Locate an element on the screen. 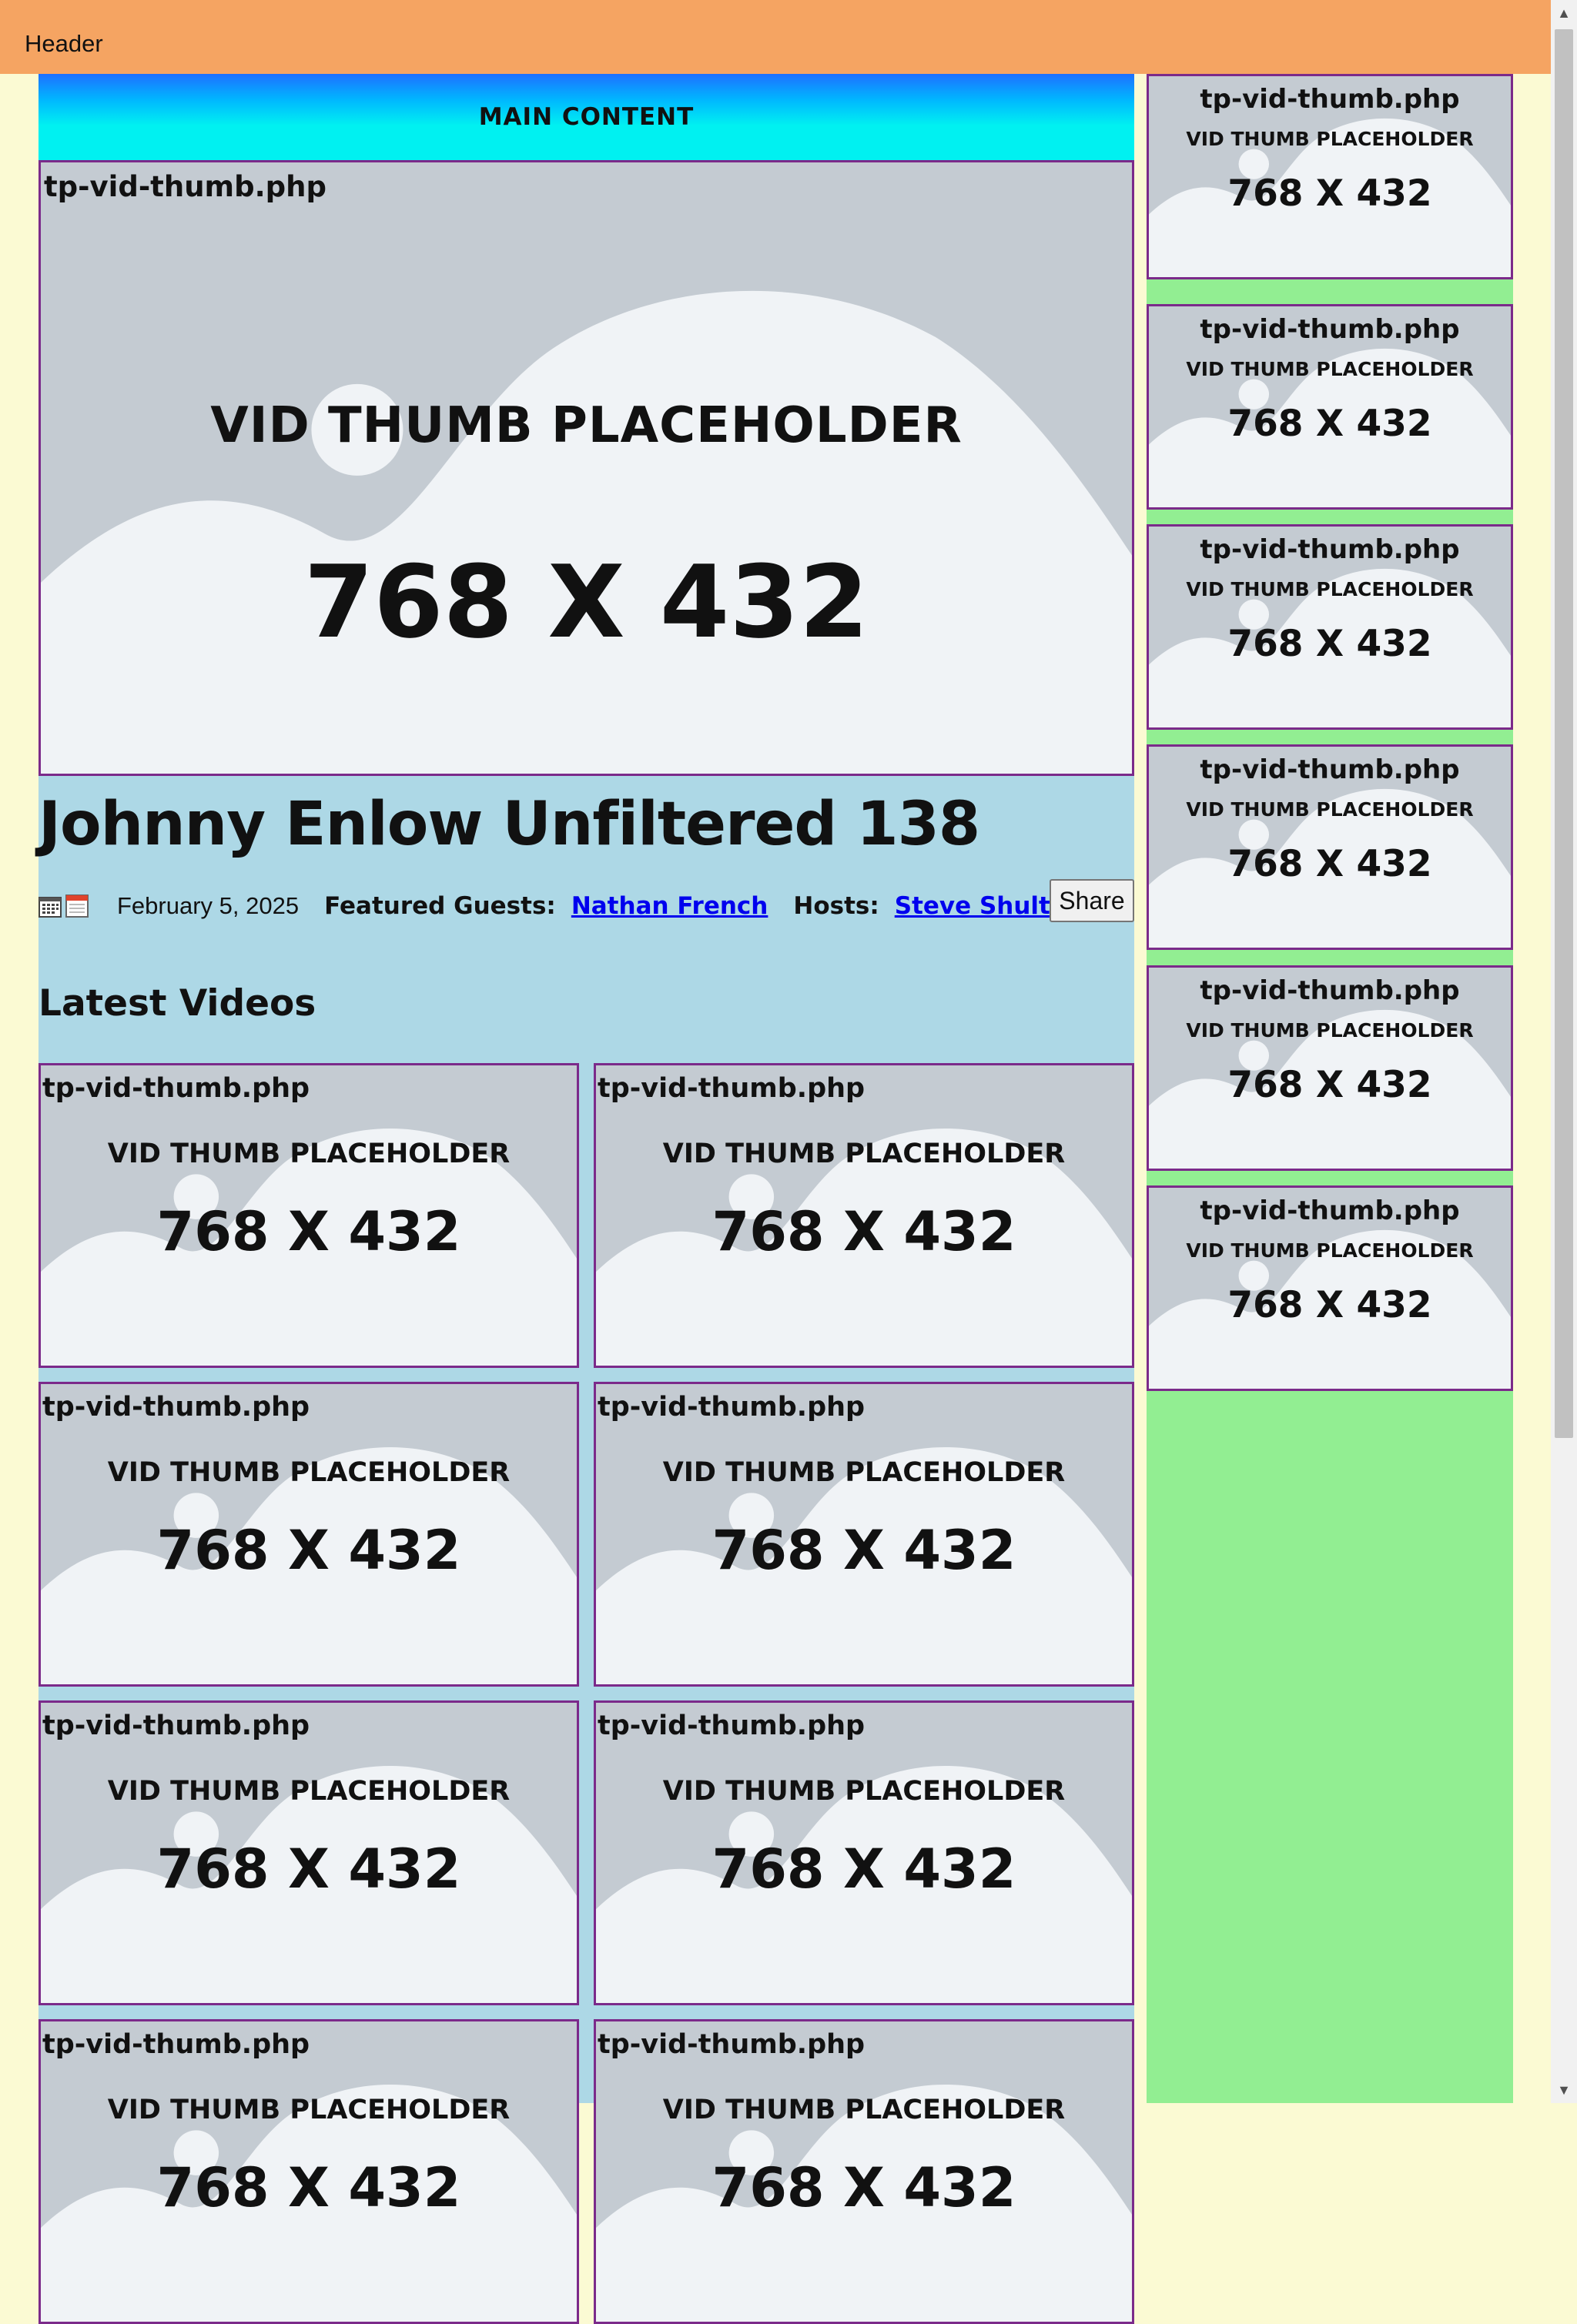 This screenshot has width=1577, height=2324. host-link: Steve Shultz is located at coordinates (979, 906).